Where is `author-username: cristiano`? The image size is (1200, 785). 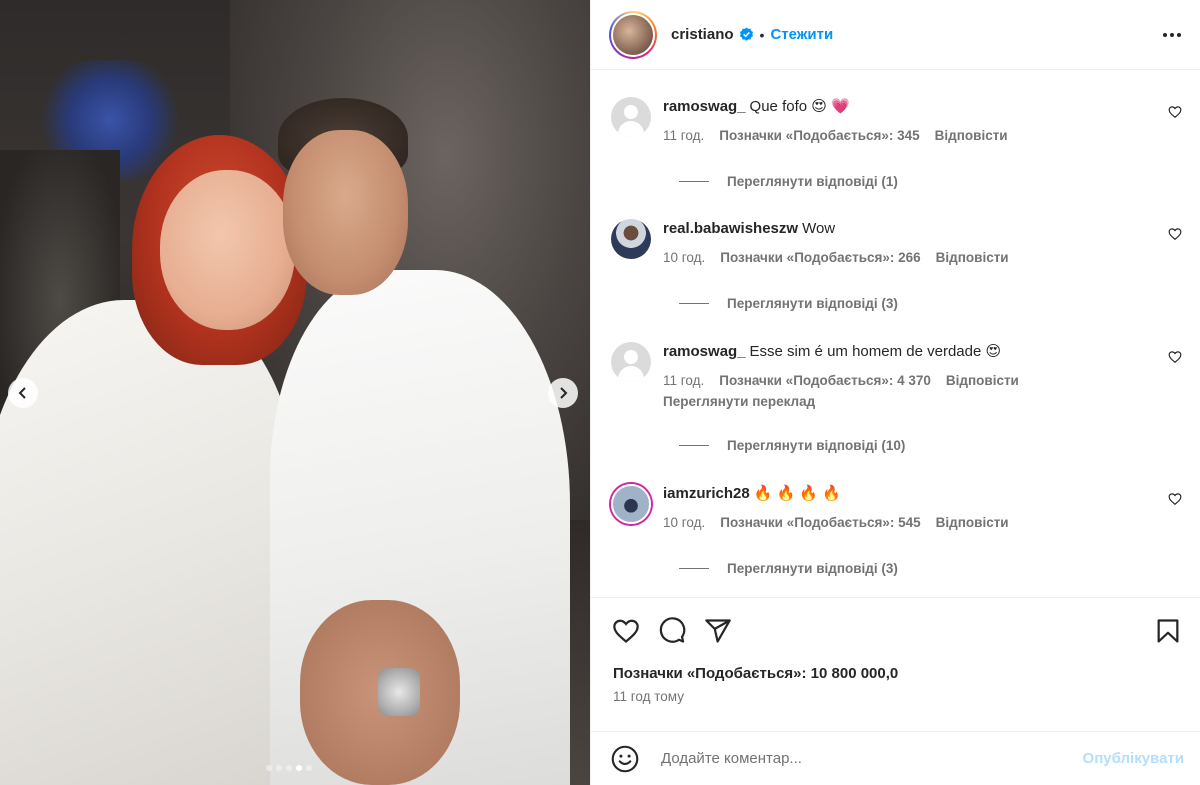
author-username: cristiano is located at coordinates (702, 34).